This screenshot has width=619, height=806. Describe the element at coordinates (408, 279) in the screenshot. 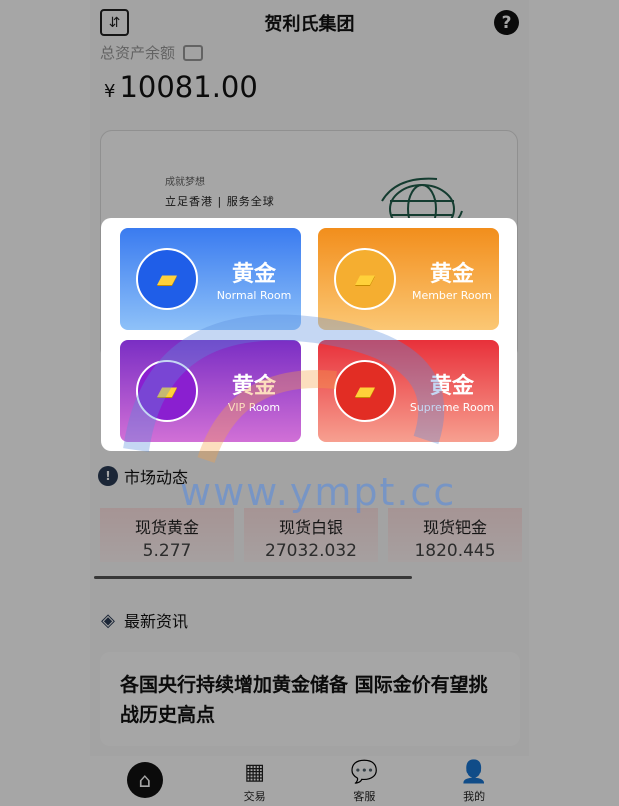

I see `room-member: ▰ 黄金 Member Room` at that location.